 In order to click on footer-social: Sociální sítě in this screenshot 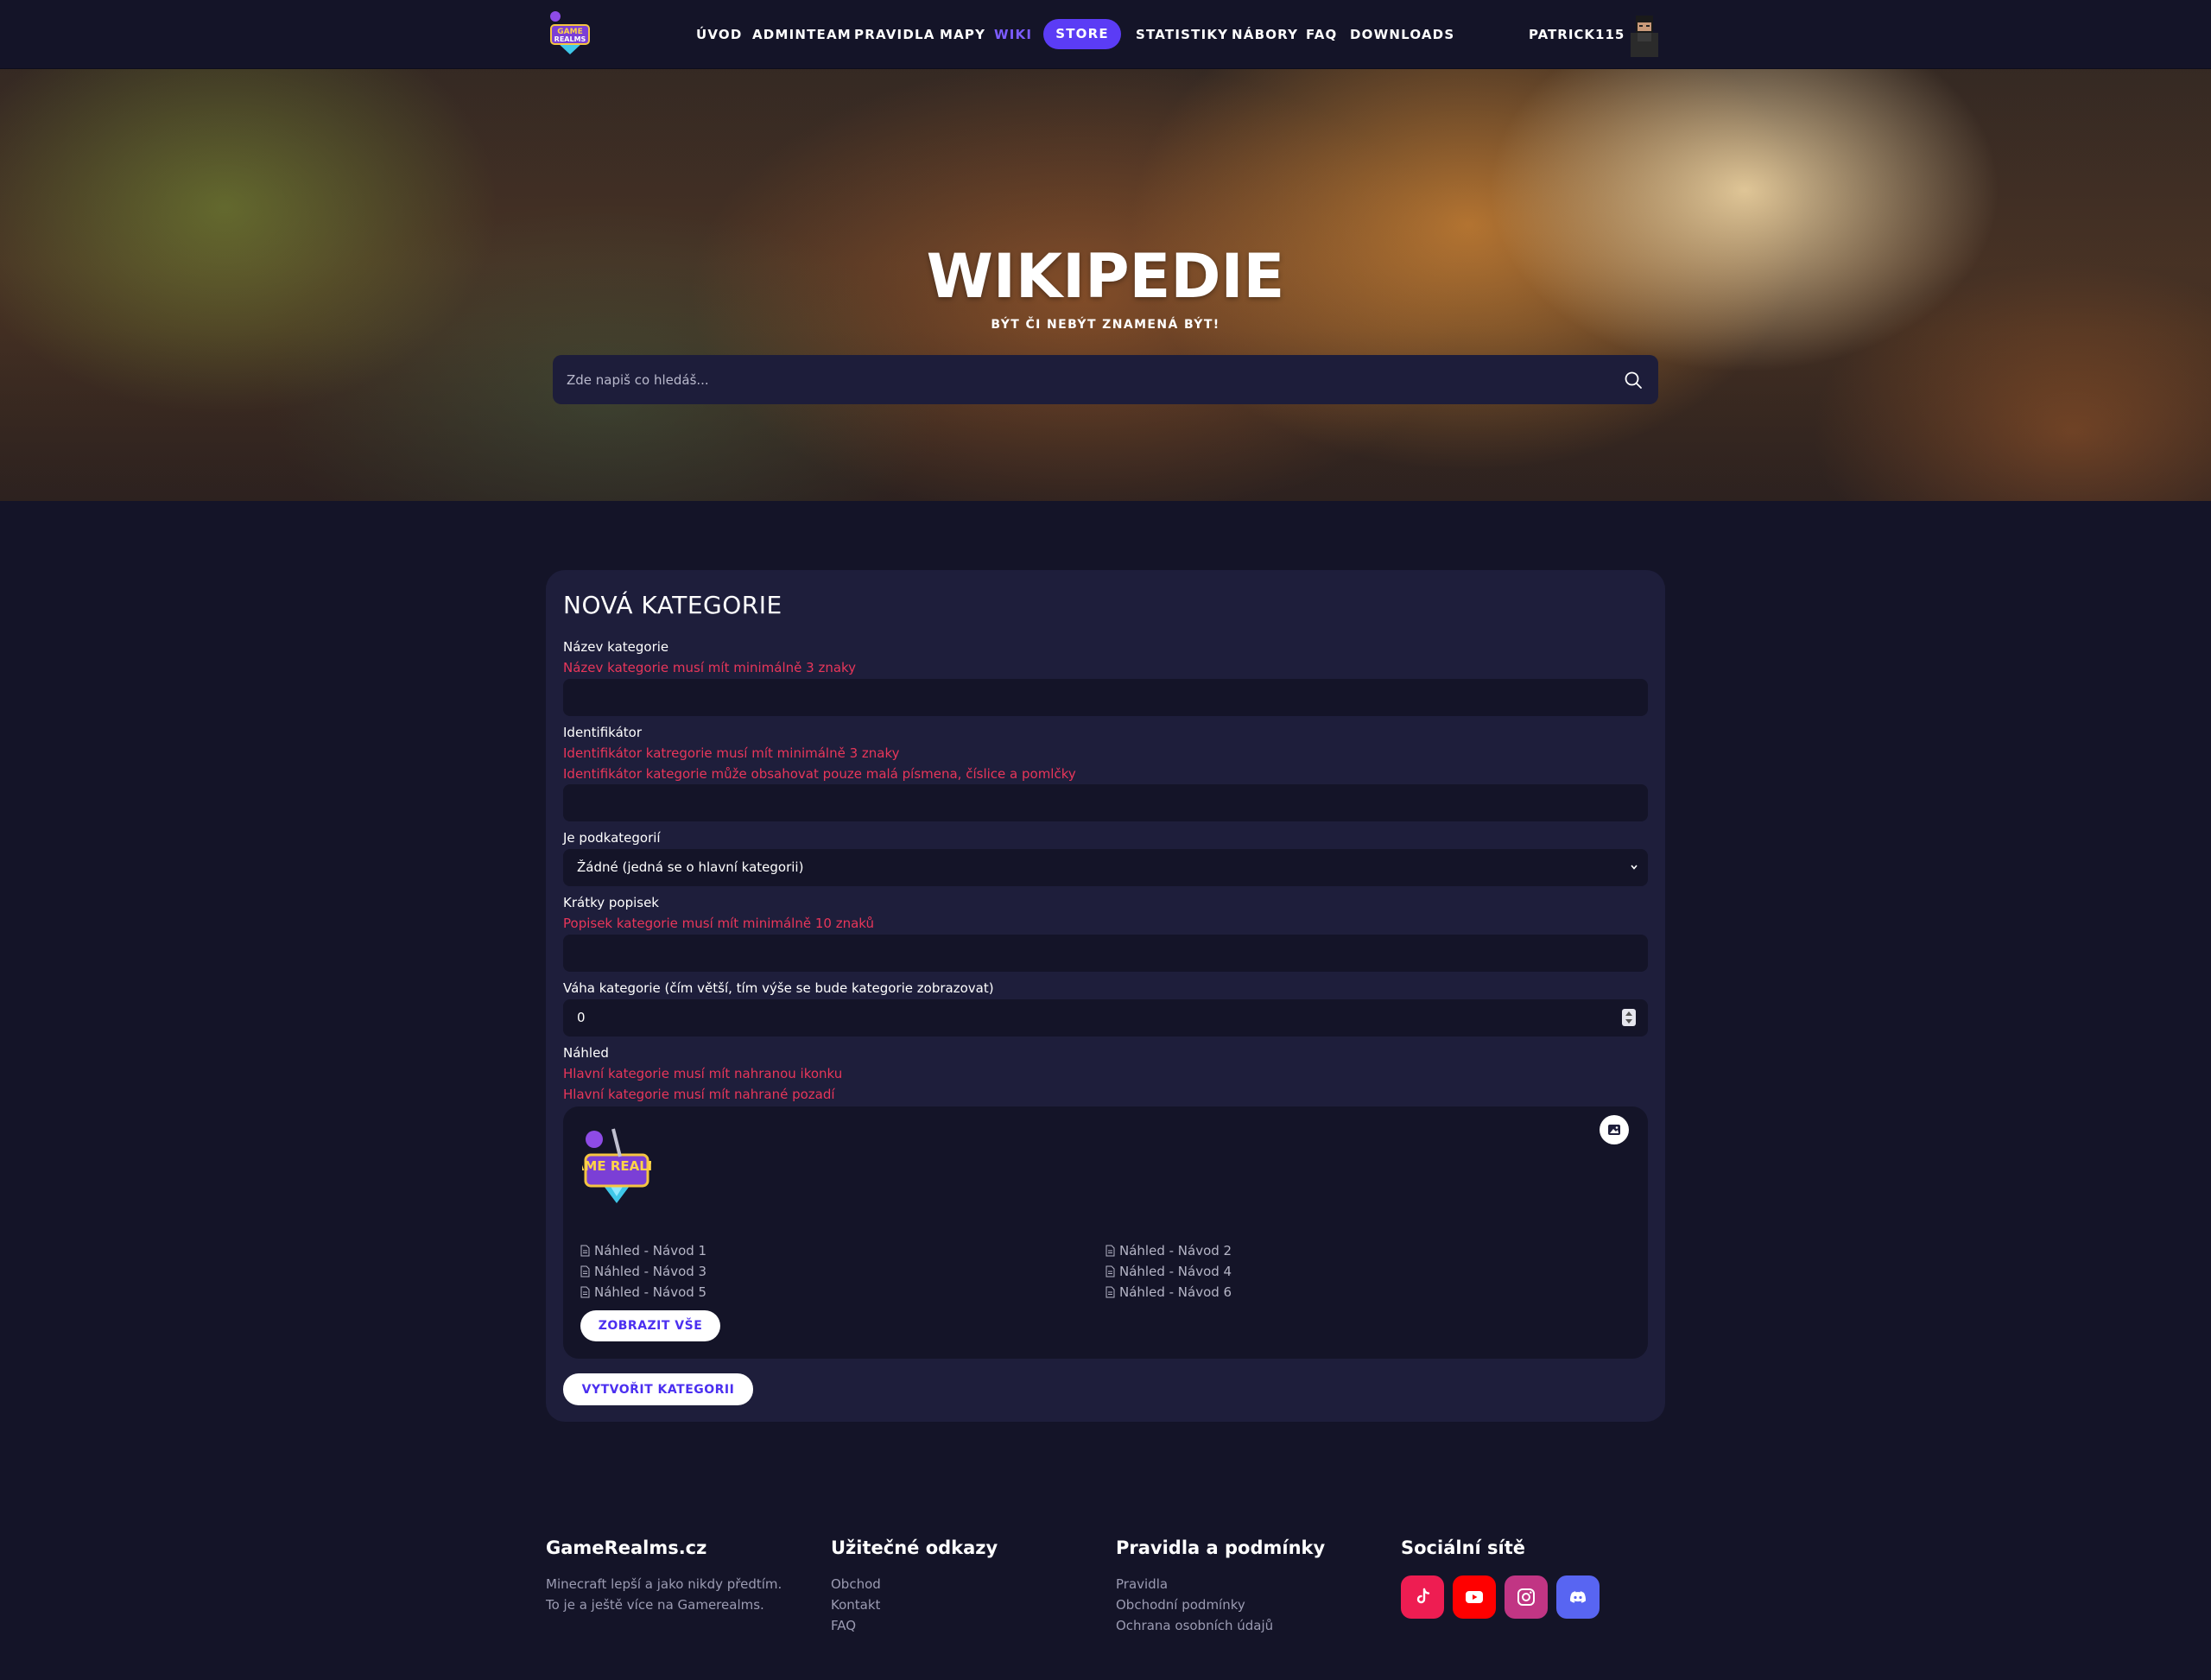, I will do `click(1463, 1556)`.